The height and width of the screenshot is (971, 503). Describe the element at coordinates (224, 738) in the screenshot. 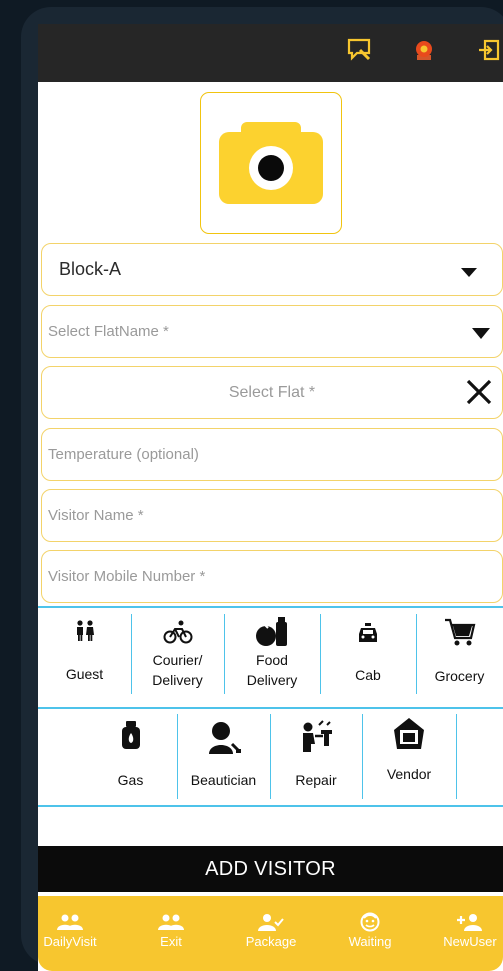

I see `beautician-icon` at that location.